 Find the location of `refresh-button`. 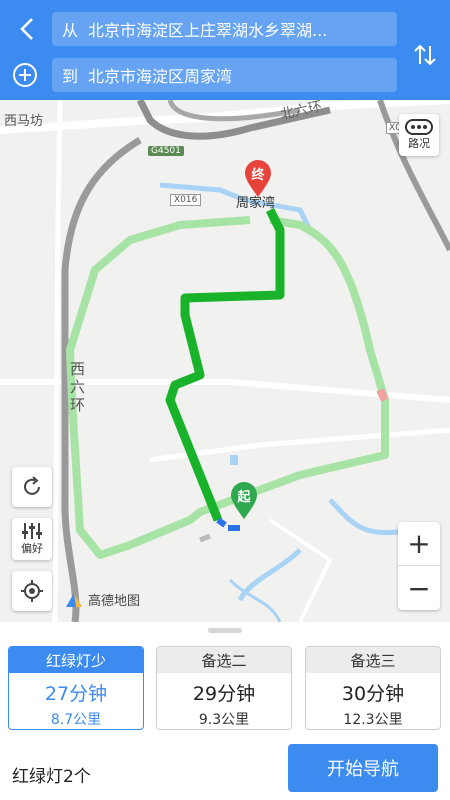

refresh-button is located at coordinates (32, 487).